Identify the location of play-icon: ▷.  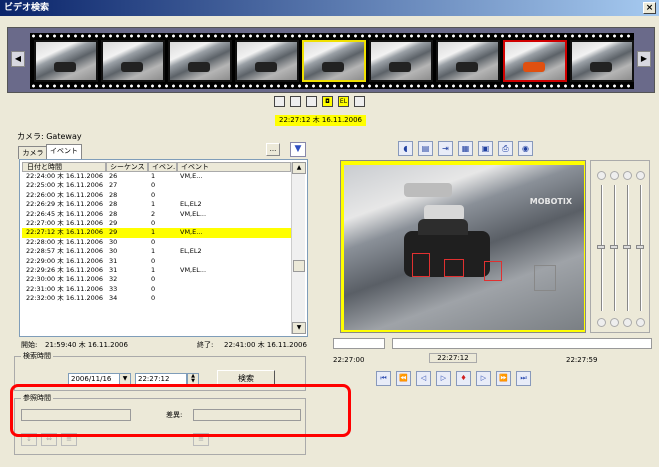
(443, 378).